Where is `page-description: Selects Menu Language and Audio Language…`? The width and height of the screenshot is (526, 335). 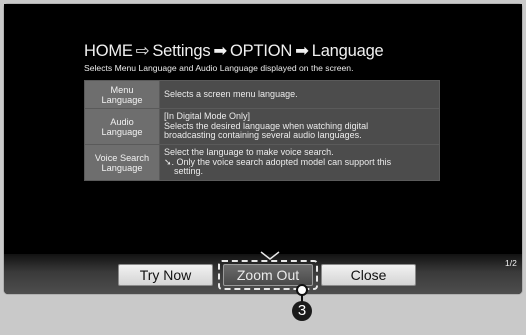
page-description: Selects Menu Language and Audio Language… is located at coordinates (219, 68).